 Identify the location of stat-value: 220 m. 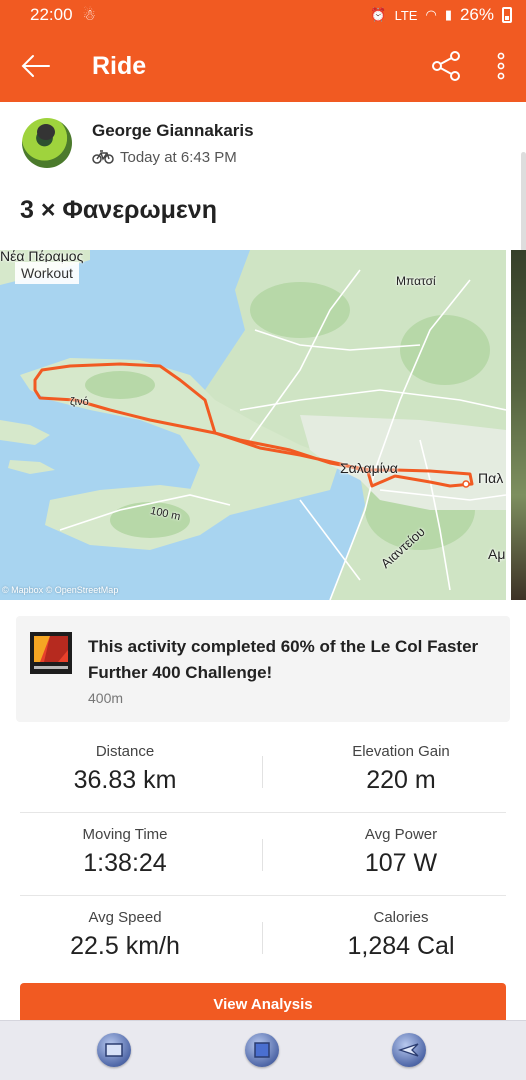
(401, 780).